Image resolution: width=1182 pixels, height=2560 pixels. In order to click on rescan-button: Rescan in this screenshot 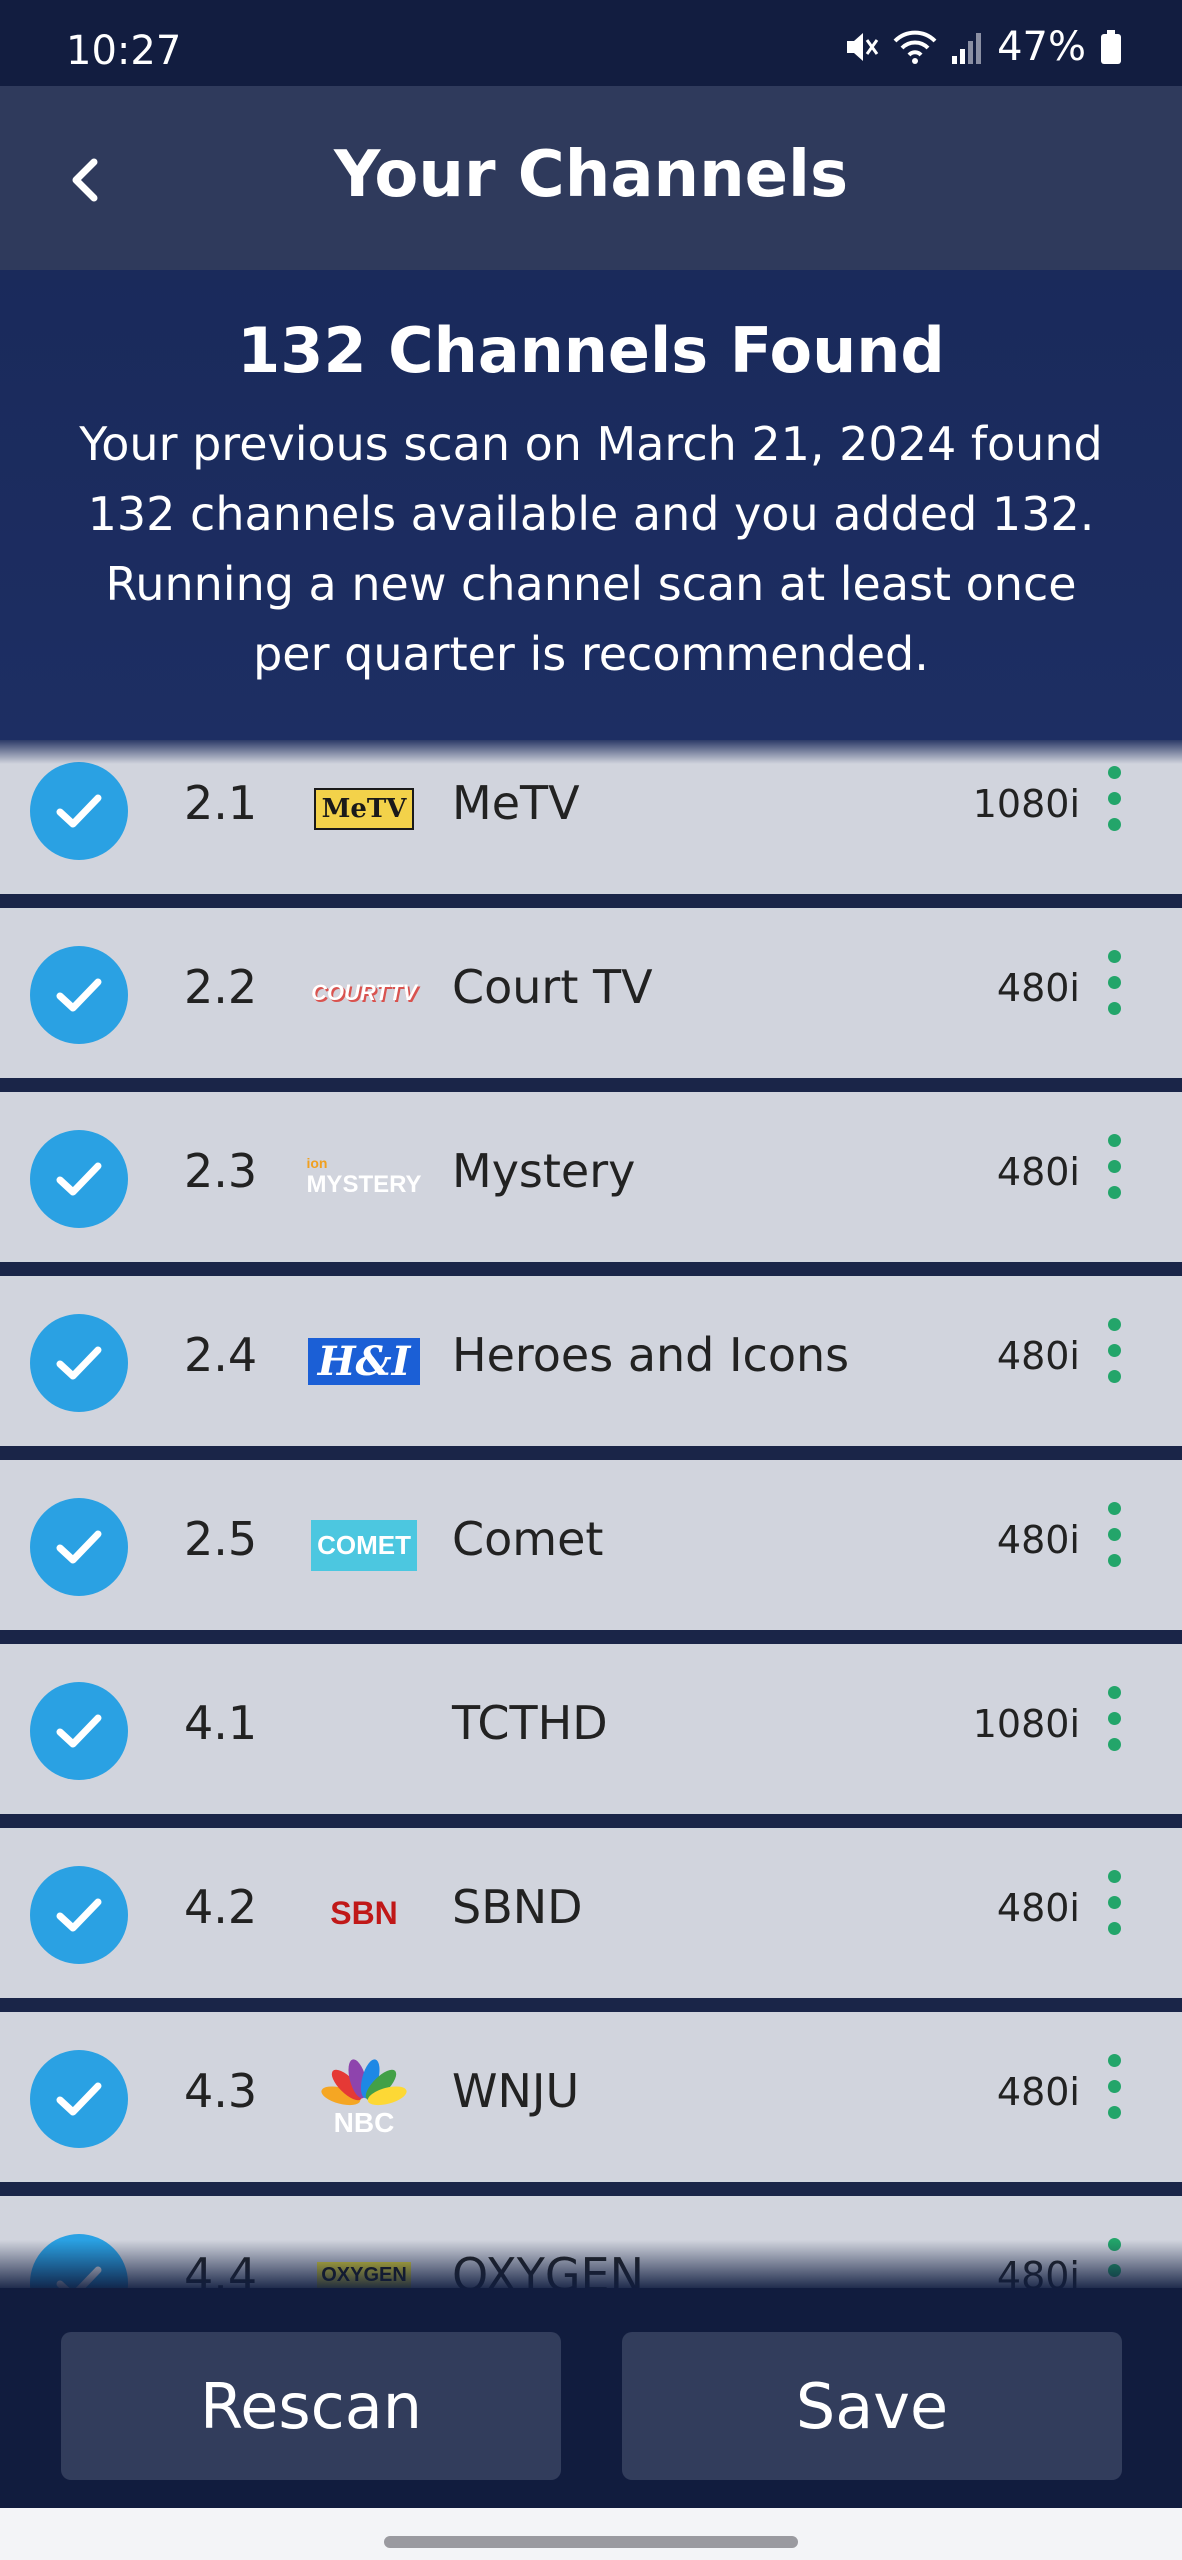, I will do `click(311, 2406)`.